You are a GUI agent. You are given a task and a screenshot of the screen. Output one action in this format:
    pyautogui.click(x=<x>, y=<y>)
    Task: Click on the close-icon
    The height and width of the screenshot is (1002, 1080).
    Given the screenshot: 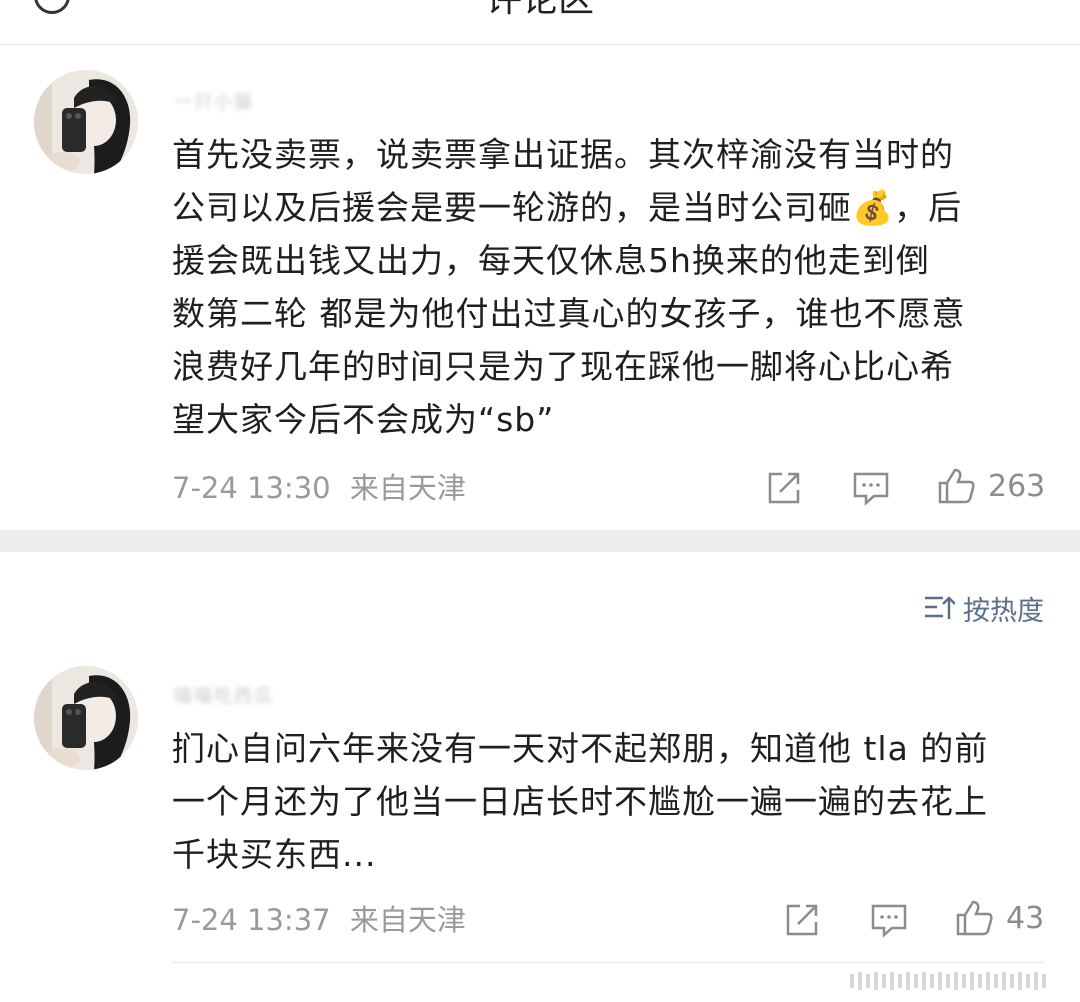 What is the action you would take?
    pyautogui.click(x=1028, y=5)
    